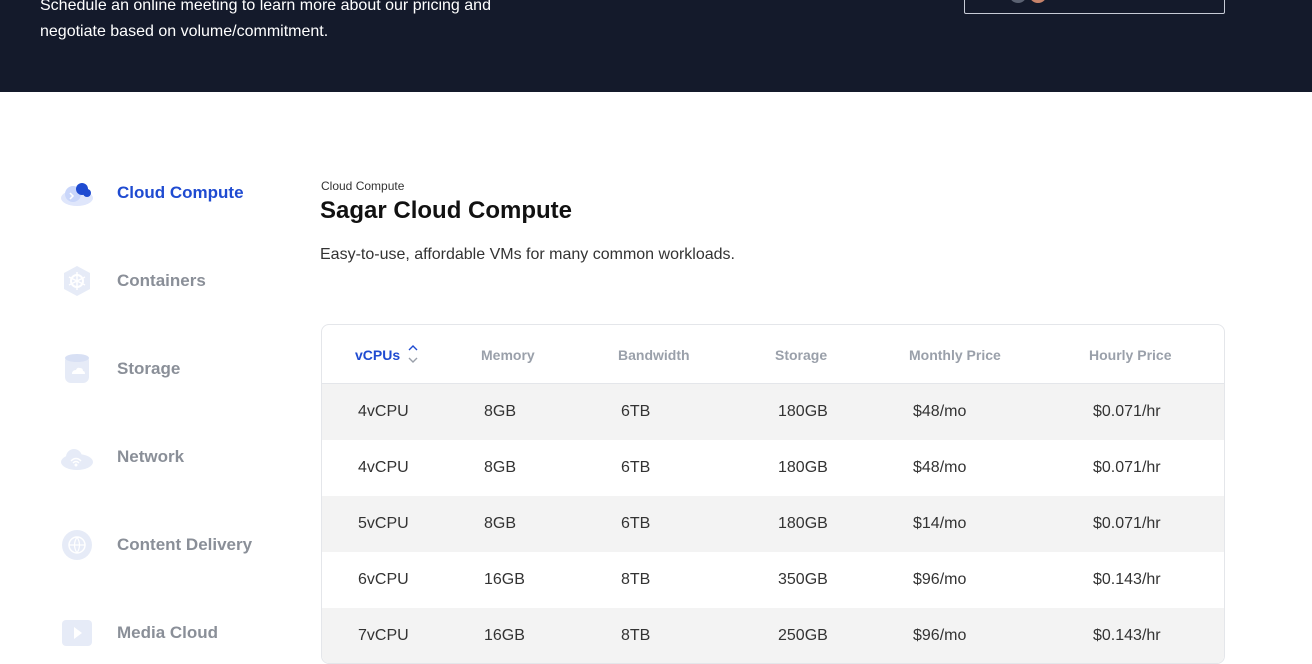  I want to click on schedule-meeting-button, so click(1094, 7).